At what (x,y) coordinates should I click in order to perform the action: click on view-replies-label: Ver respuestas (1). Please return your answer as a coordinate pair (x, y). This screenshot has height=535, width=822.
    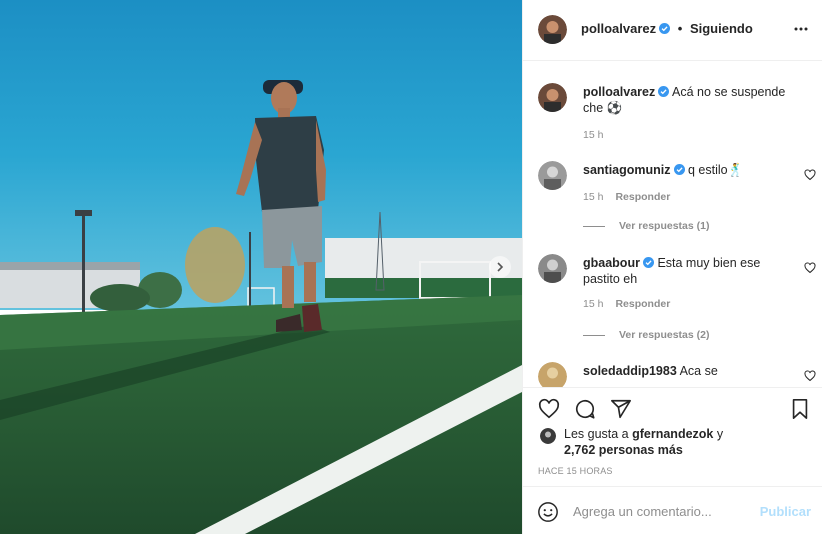
    Looking at the image, I should click on (664, 226).